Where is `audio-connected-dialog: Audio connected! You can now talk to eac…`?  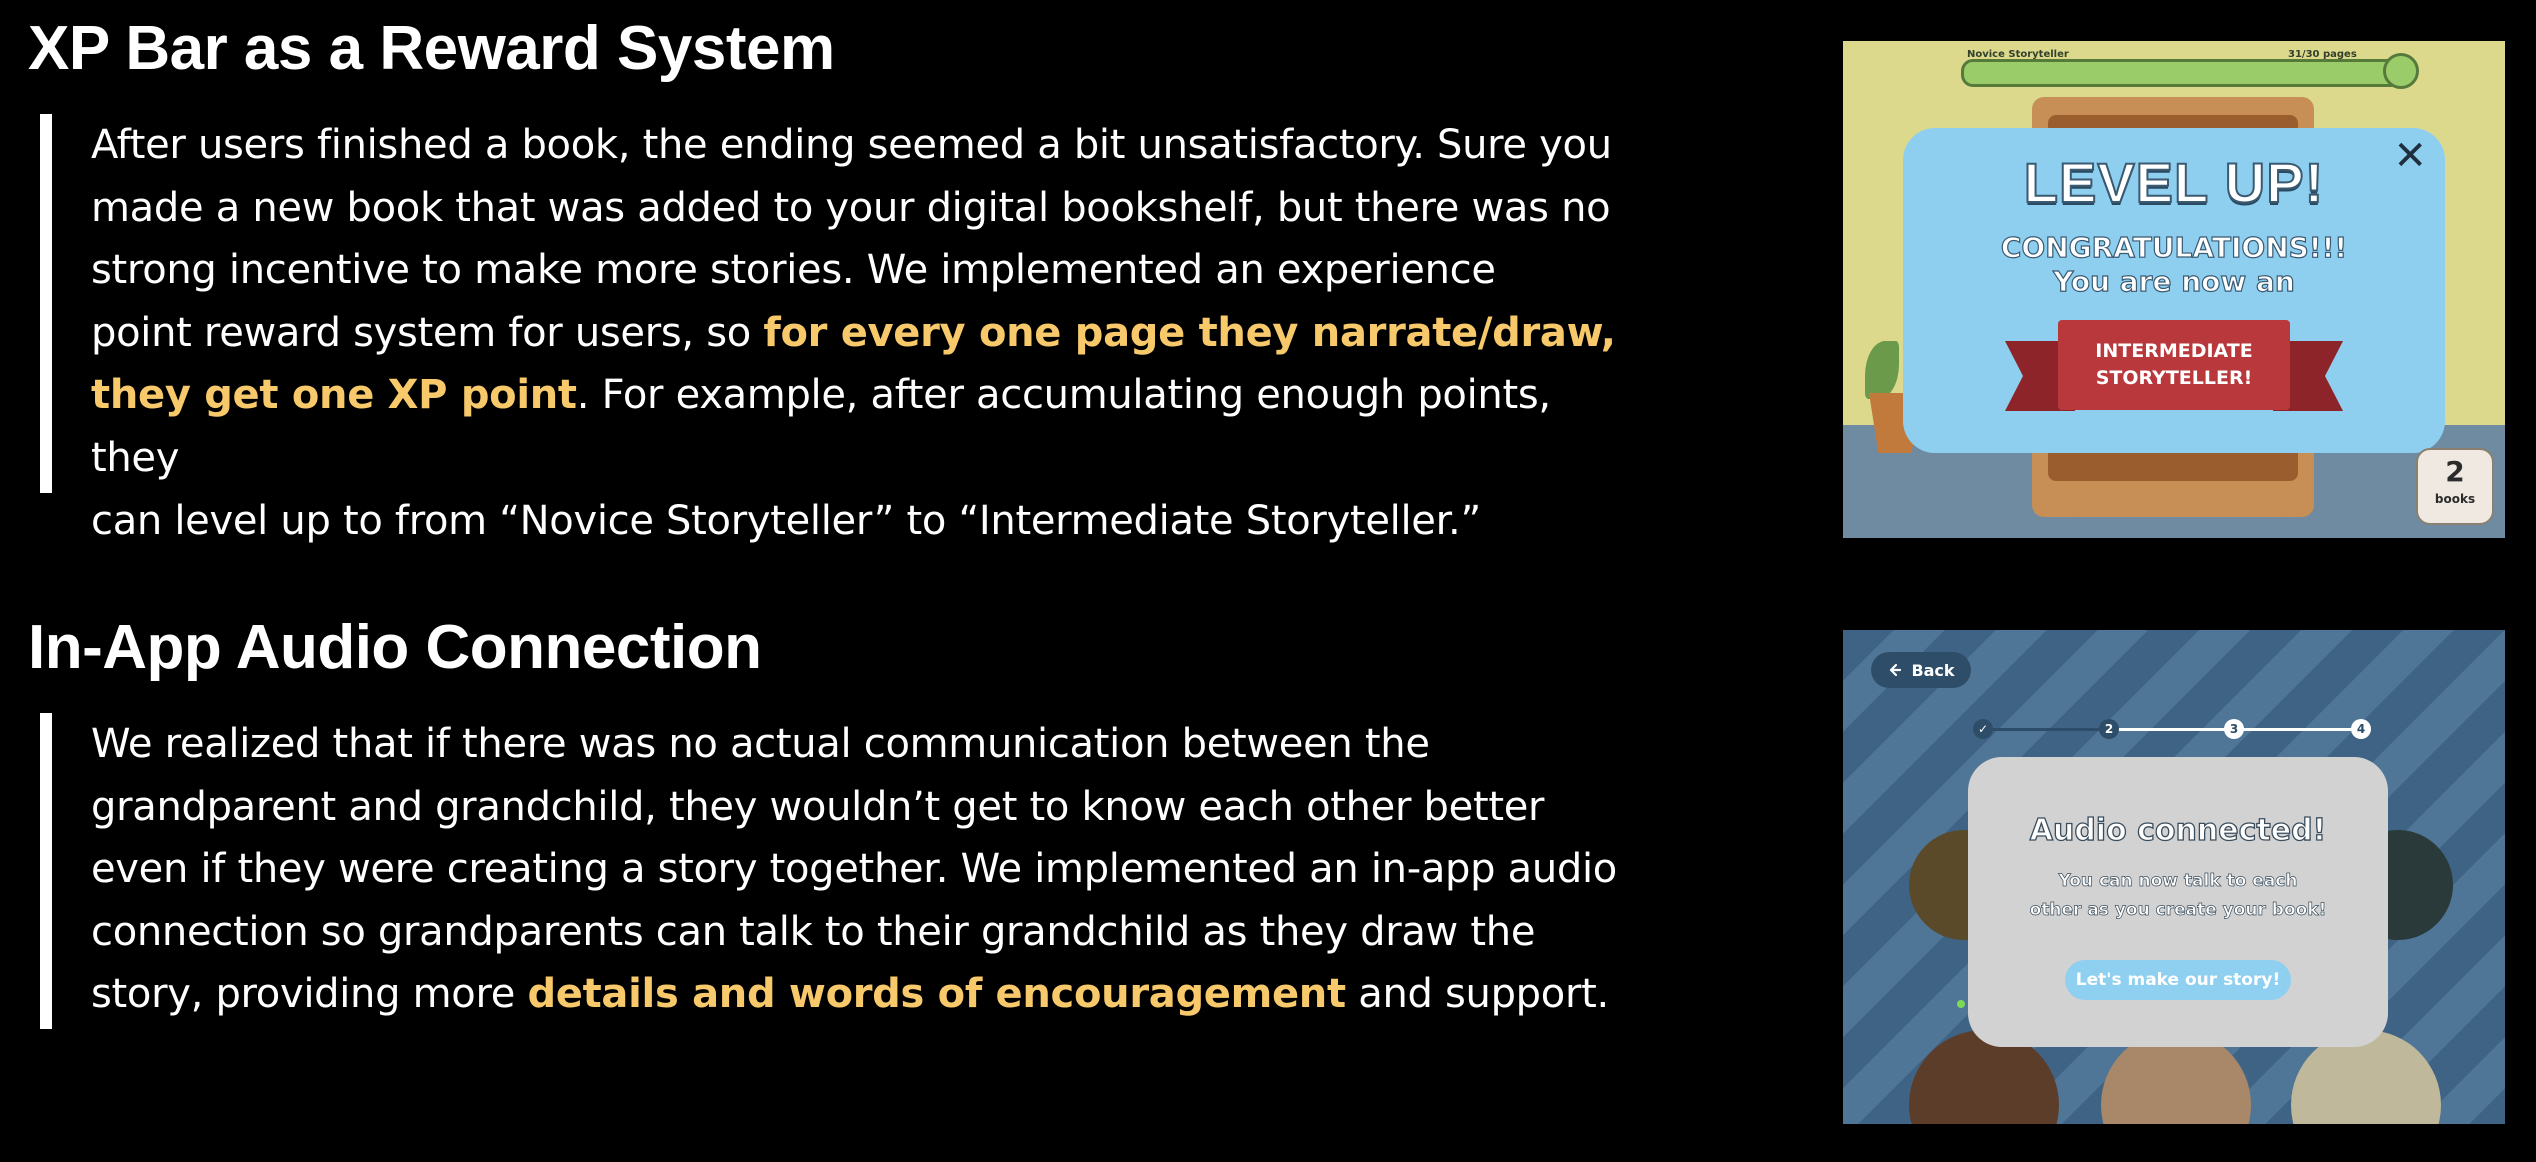 audio-connected-dialog: Audio connected! You can now talk to eac… is located at coordinates (2178, 902).